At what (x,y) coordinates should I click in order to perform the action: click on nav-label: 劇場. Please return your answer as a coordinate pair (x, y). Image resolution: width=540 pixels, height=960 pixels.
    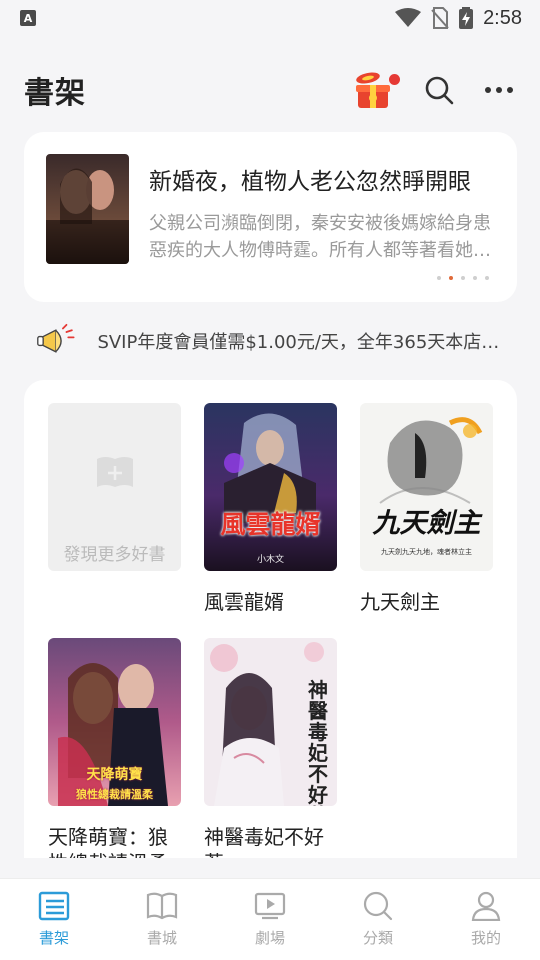
    Looking at the image, I should click on (269, 938).